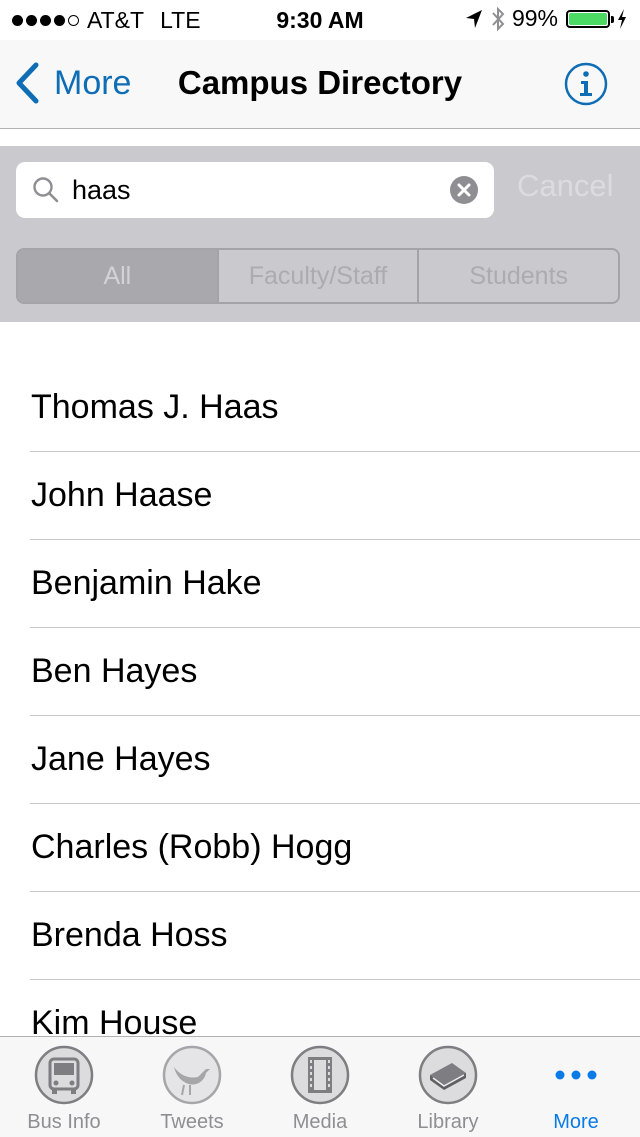  I want to click on tab-bus-info: Bus Info, so click(64, 1087).